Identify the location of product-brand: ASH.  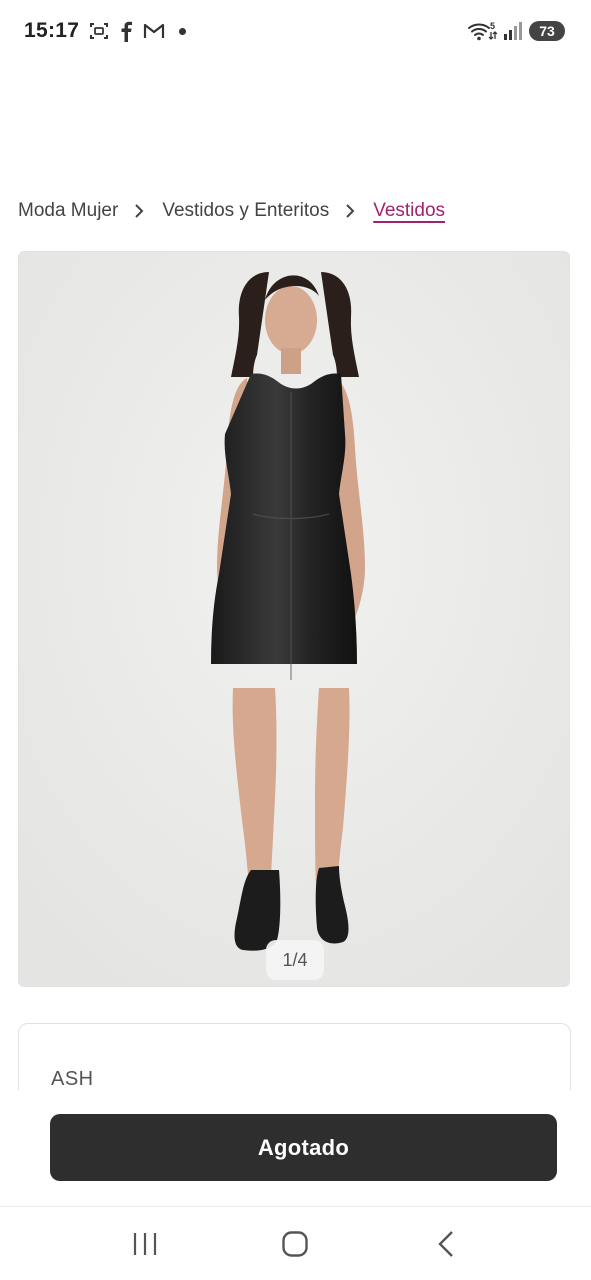
(72, 1079).